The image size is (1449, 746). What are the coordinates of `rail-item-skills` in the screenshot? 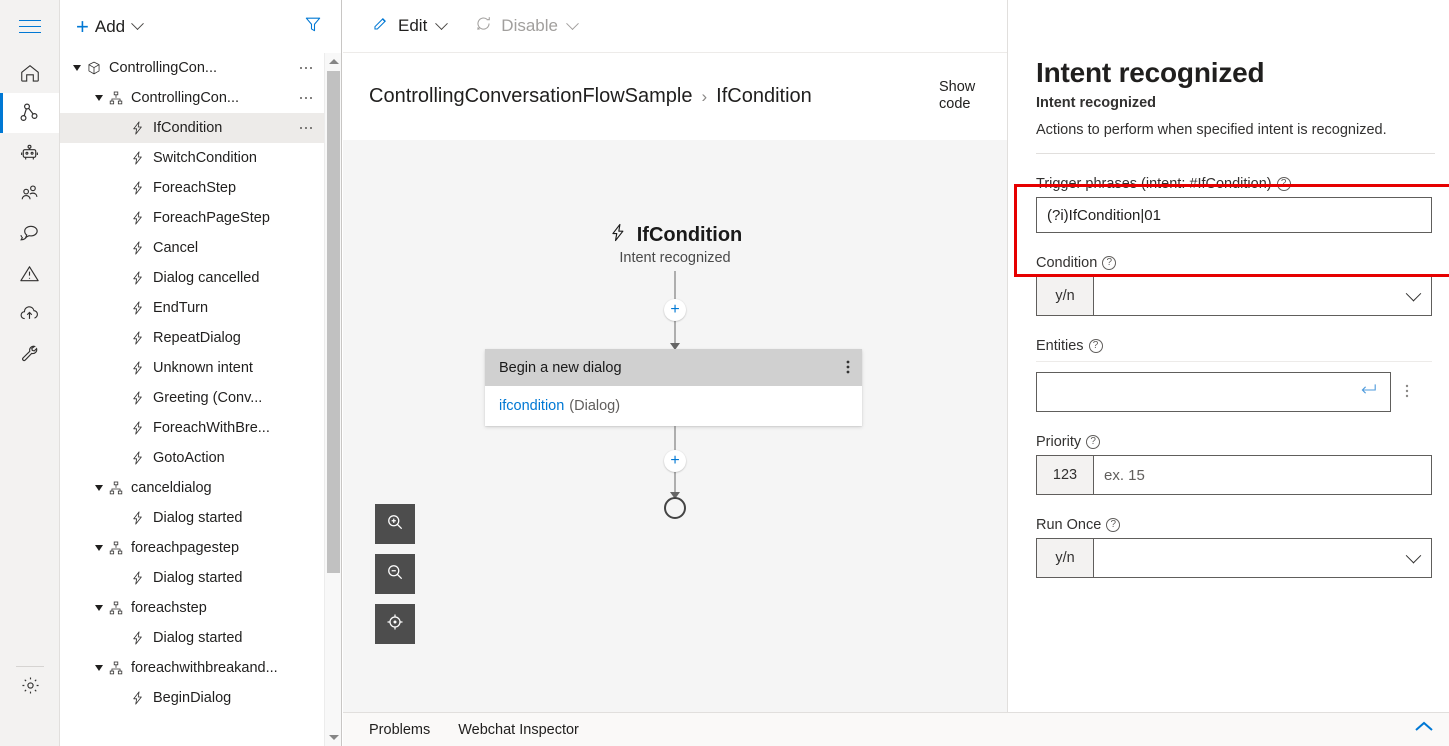 It's located at (29, 353).